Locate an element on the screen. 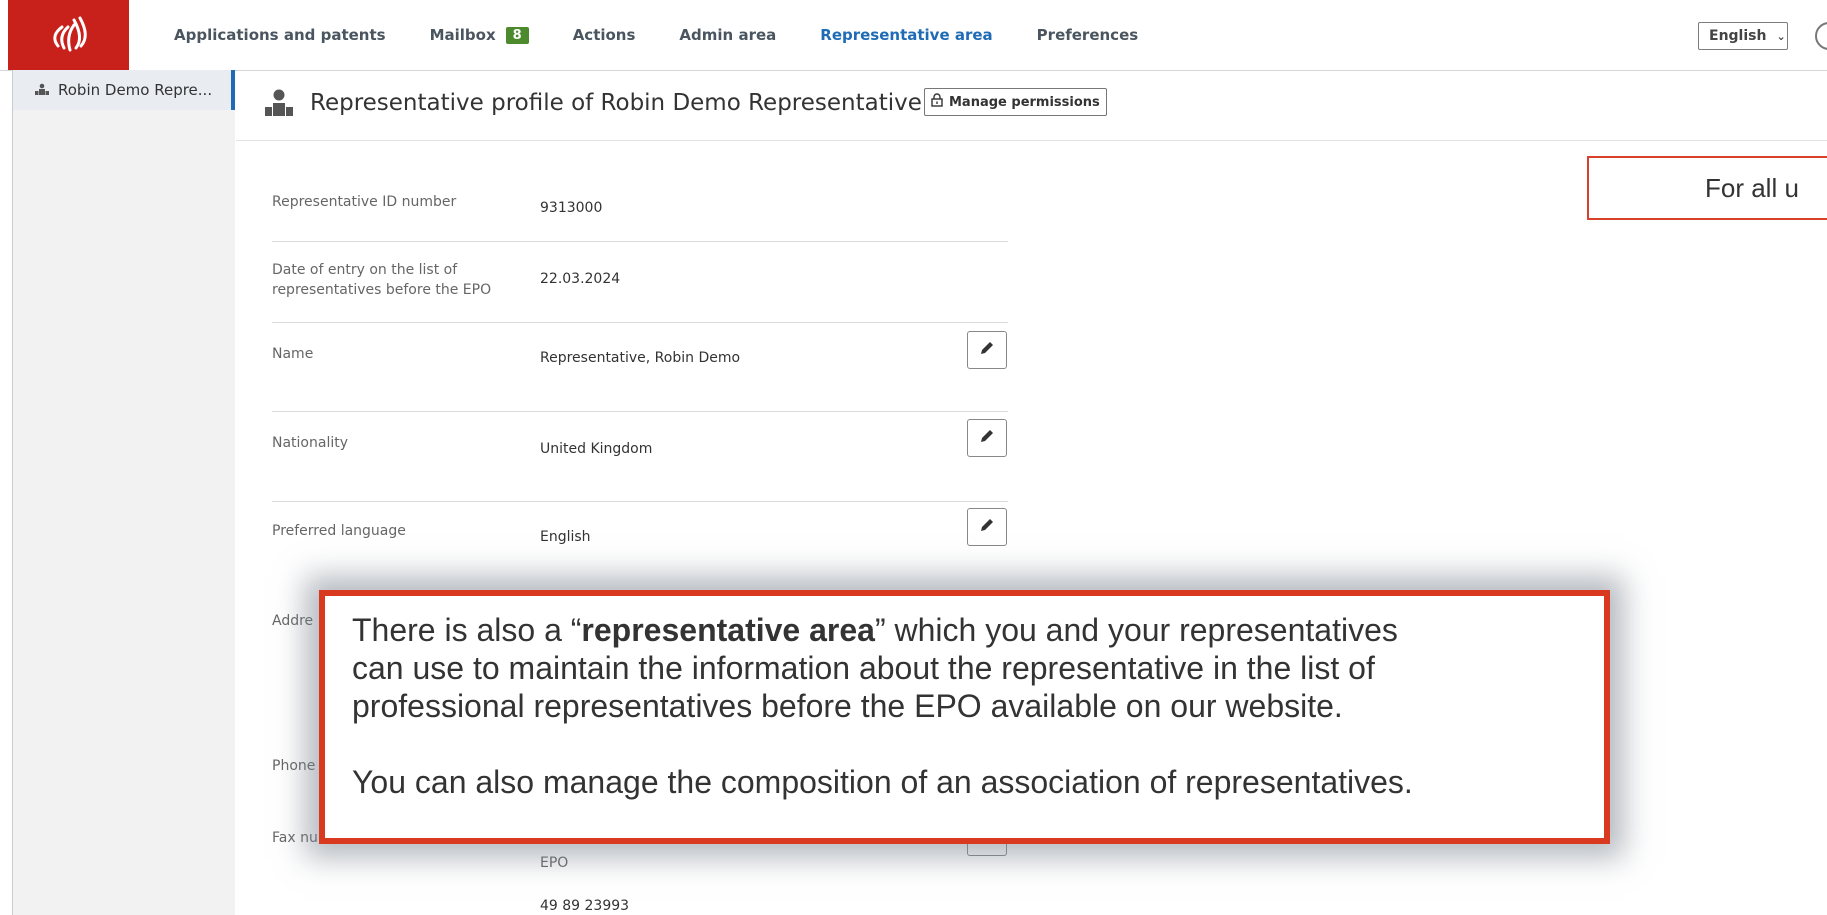 The width and height of the screenshot is (1827, 915). nav-label: Preferences is located at coordinates (1087, 35).